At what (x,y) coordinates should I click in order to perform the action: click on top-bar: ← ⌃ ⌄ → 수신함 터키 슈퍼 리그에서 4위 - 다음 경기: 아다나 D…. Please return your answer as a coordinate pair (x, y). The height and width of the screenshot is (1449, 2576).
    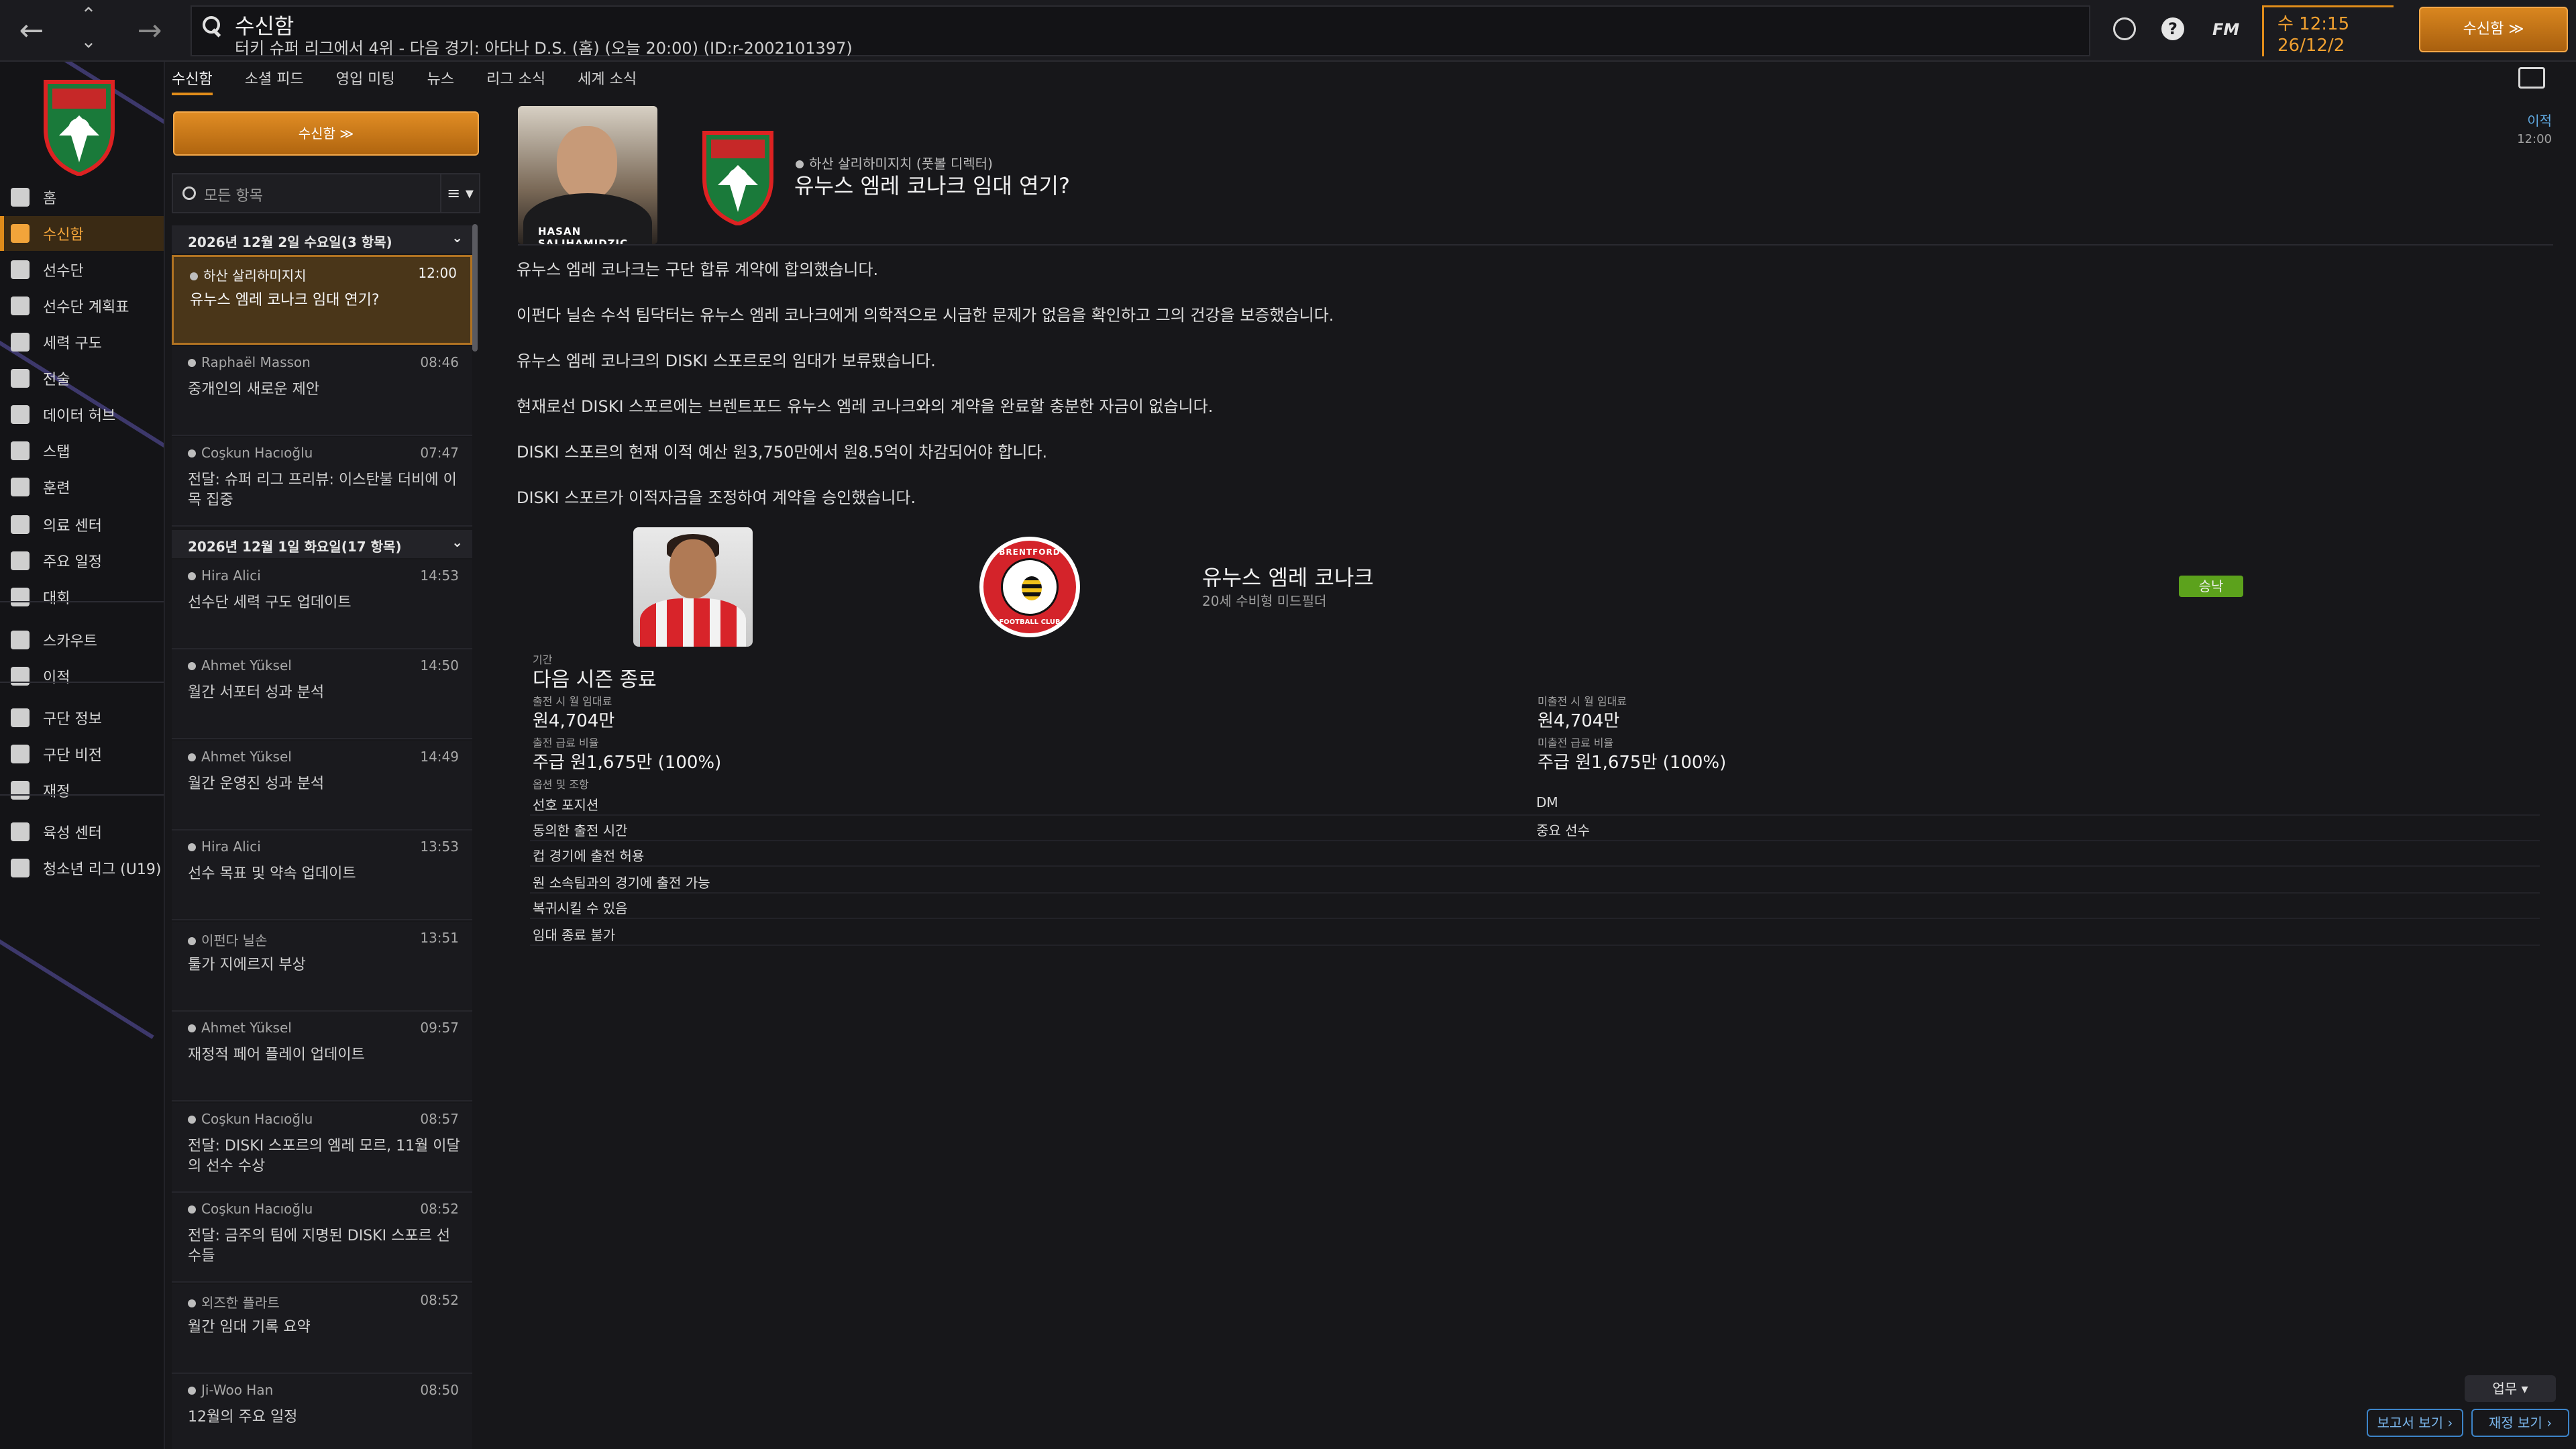
    Looking at the image, I should click on (1288, 31).